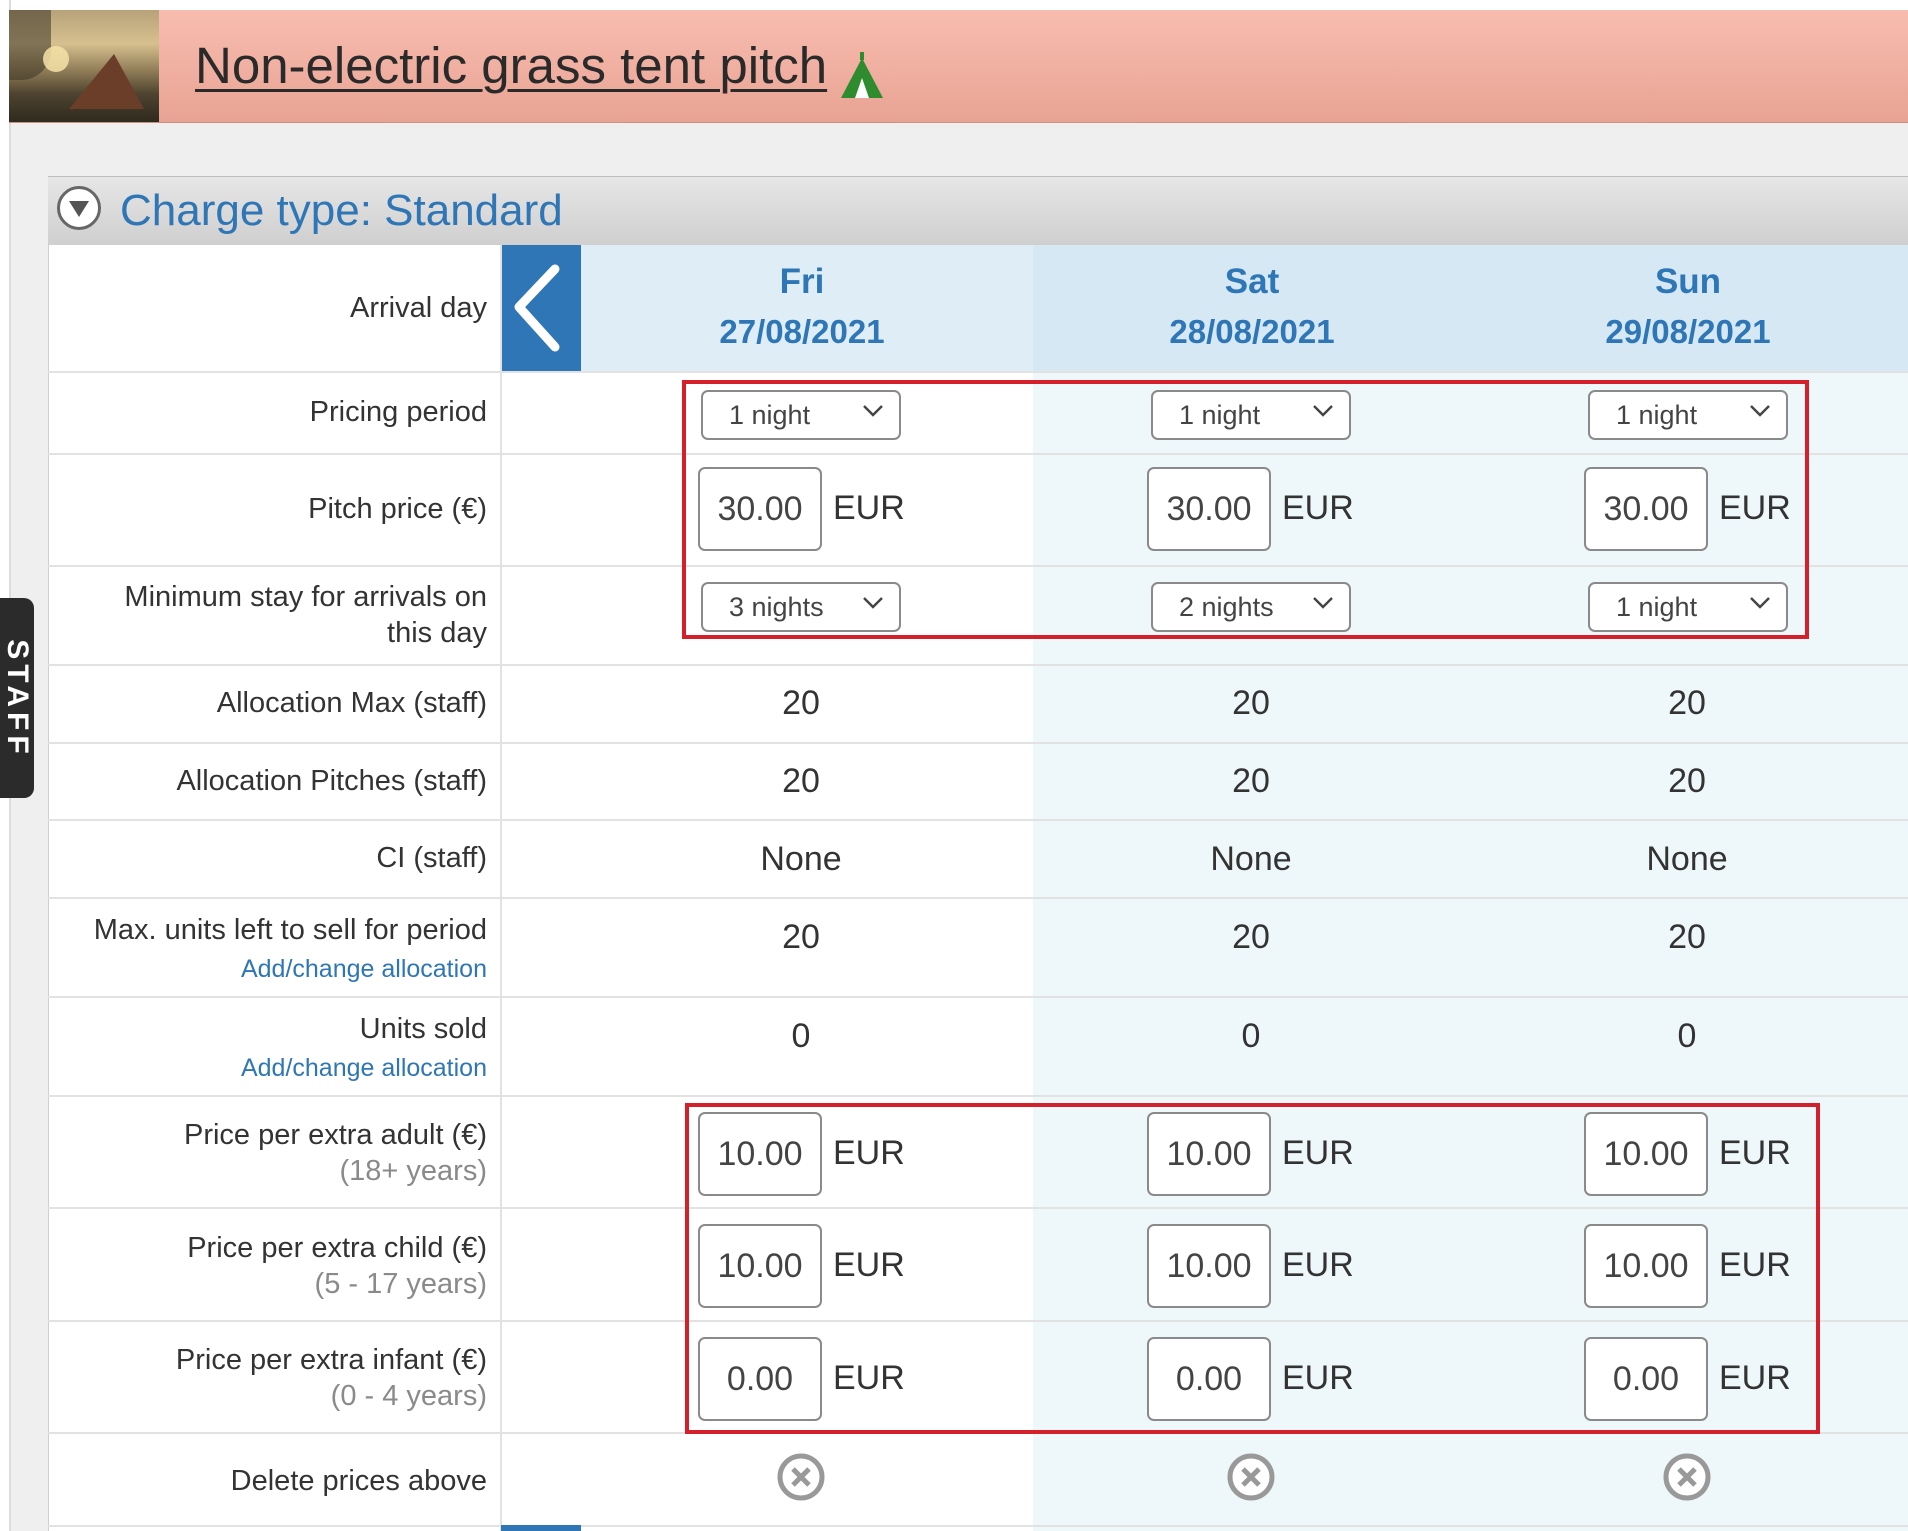  What do you see at coordinates (978, 210) in the screenshot?
I see `charge-type-bar: Charge type: Standard` at bounding box center [978, 210].